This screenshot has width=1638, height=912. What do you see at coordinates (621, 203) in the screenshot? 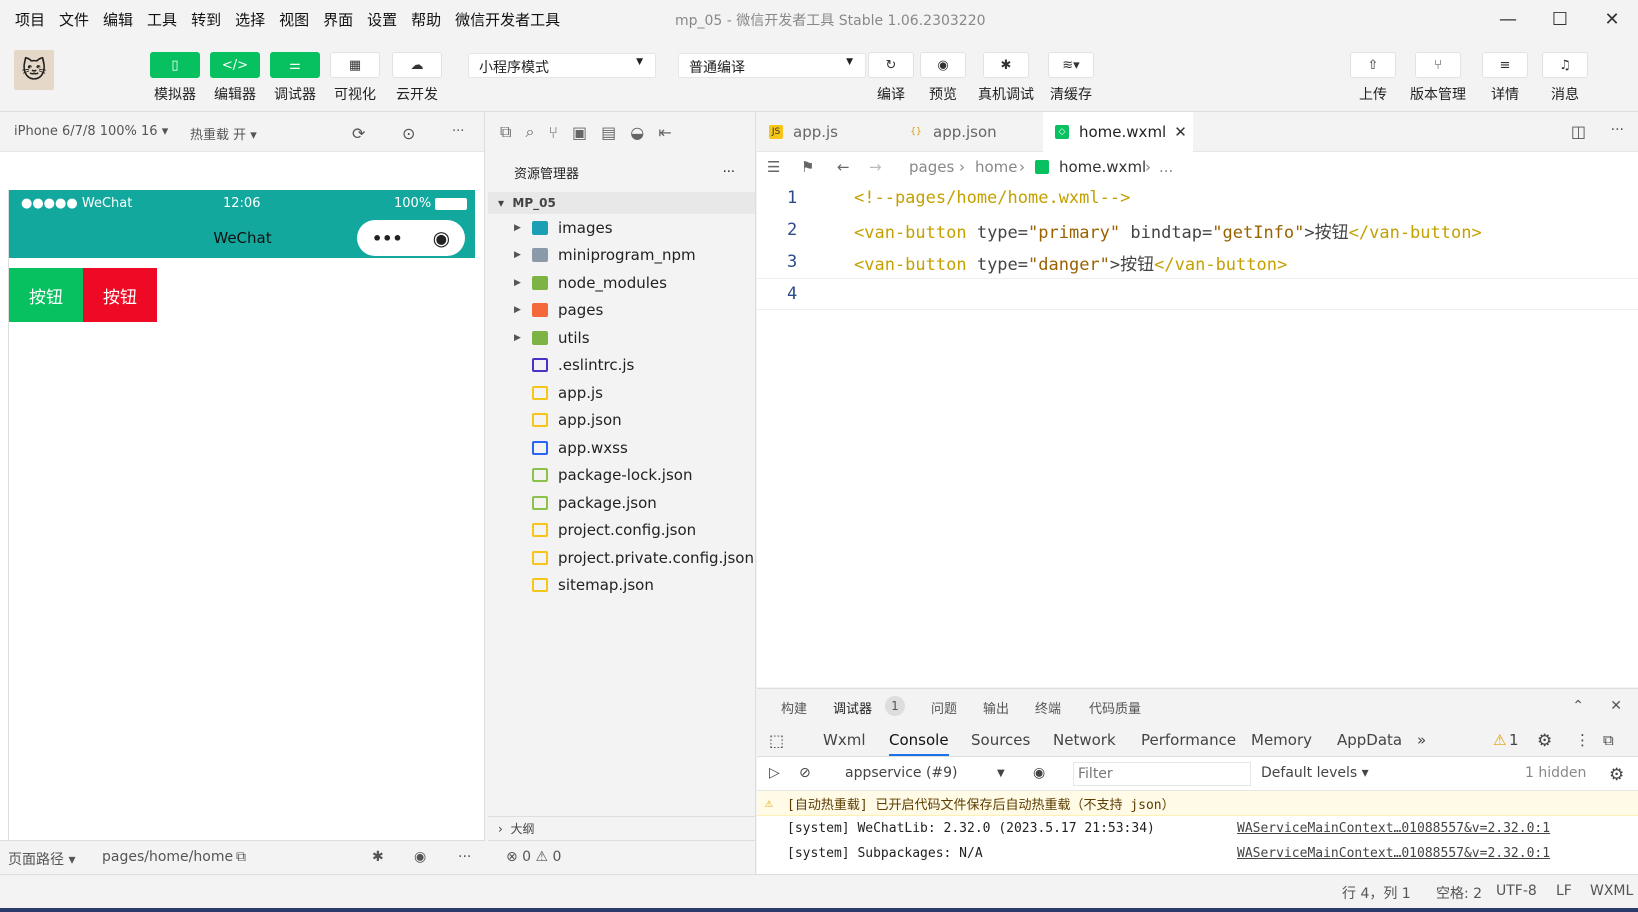
I see `project-root: ▾ MP_05` at bounding box center [621, 203].